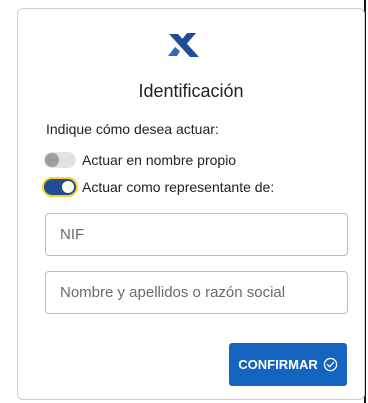 This screenshot has width=368, height=403. I want to click on agency-logo-icon, so click(183, 45).